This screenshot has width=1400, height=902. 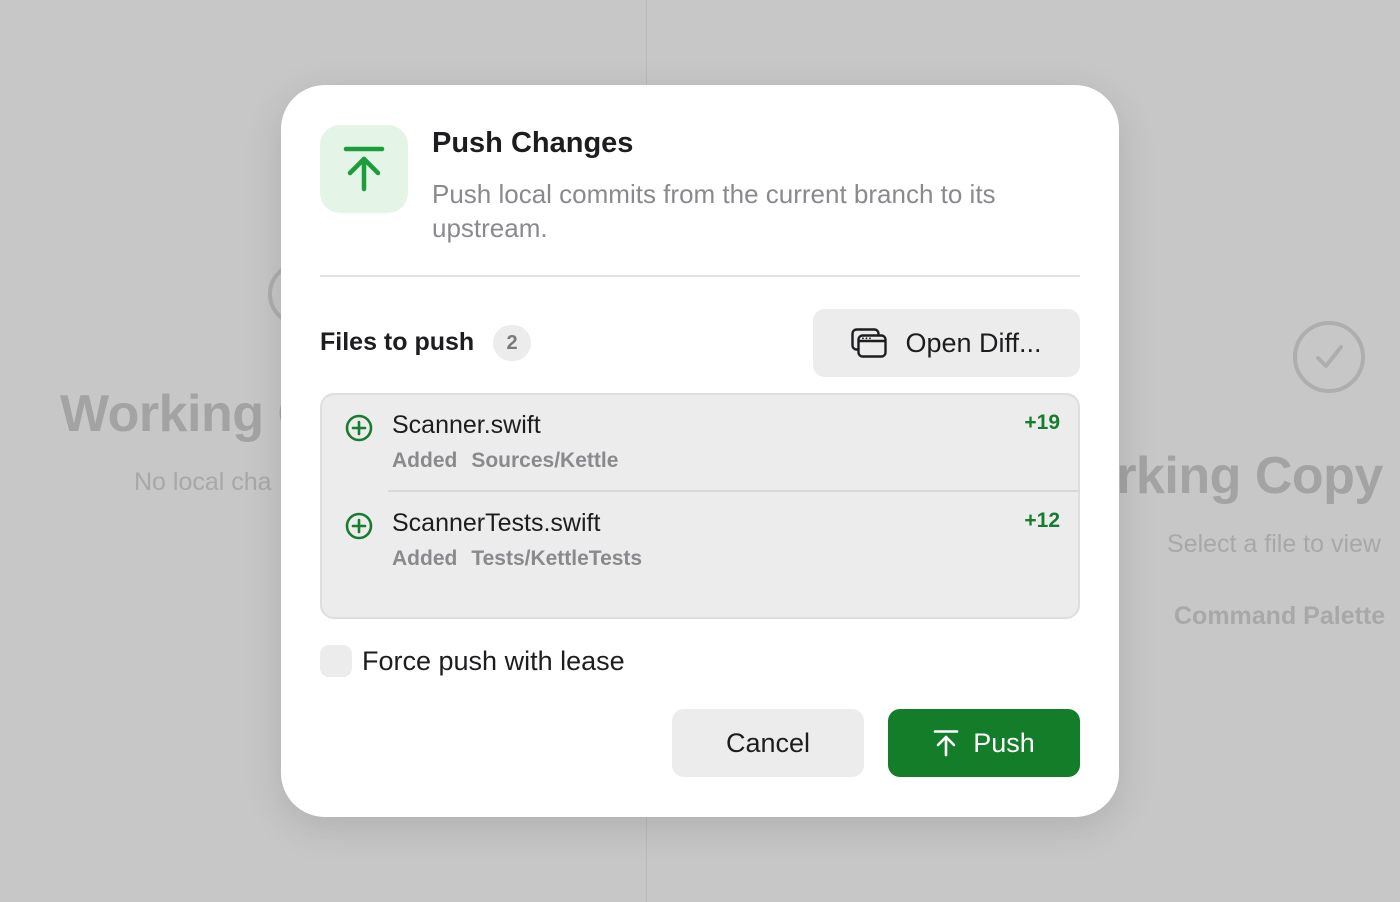 I want to click on force-push-label: Force push with lease, so click(x=493, y=661).